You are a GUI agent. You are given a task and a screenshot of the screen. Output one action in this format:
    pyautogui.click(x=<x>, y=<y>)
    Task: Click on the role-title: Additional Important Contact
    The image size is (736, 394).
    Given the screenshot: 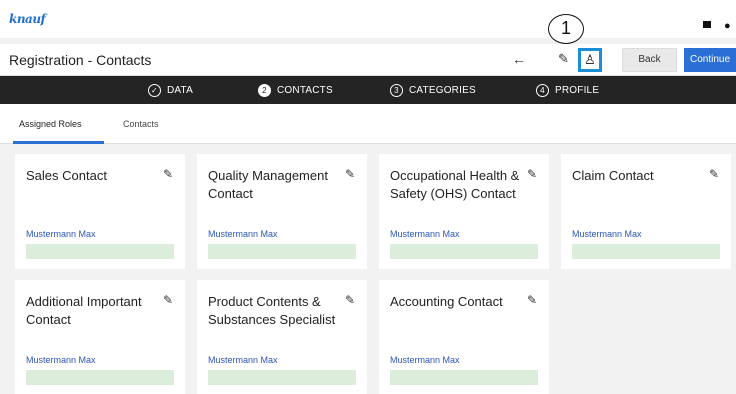 What is the action you would take?
    pyautogui.click(x=84, y=310)
    